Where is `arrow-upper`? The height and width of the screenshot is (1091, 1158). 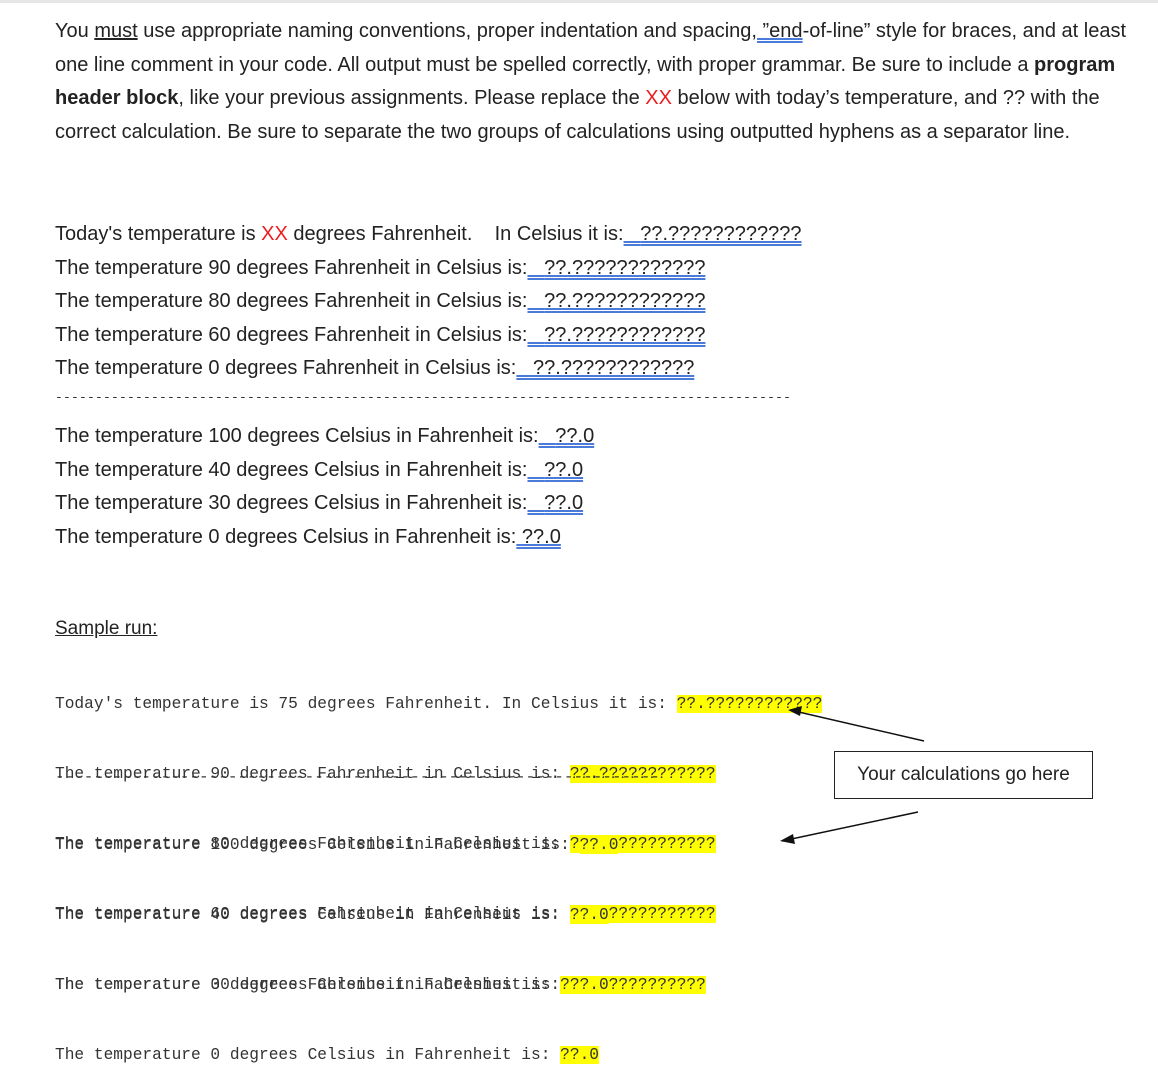
arrow-upper is located at coordinates (857, 725).